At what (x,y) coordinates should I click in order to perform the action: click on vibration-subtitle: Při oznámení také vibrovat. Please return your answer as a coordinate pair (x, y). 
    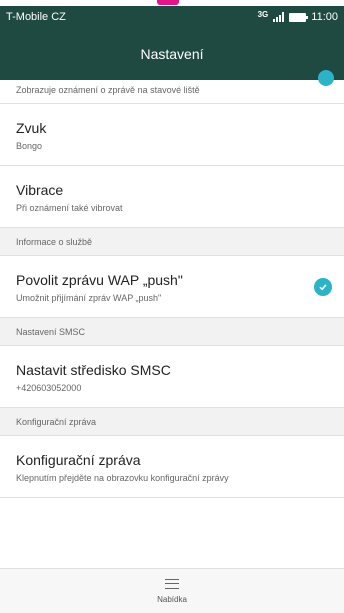
    Looking at the image, I should click on (69, 207).